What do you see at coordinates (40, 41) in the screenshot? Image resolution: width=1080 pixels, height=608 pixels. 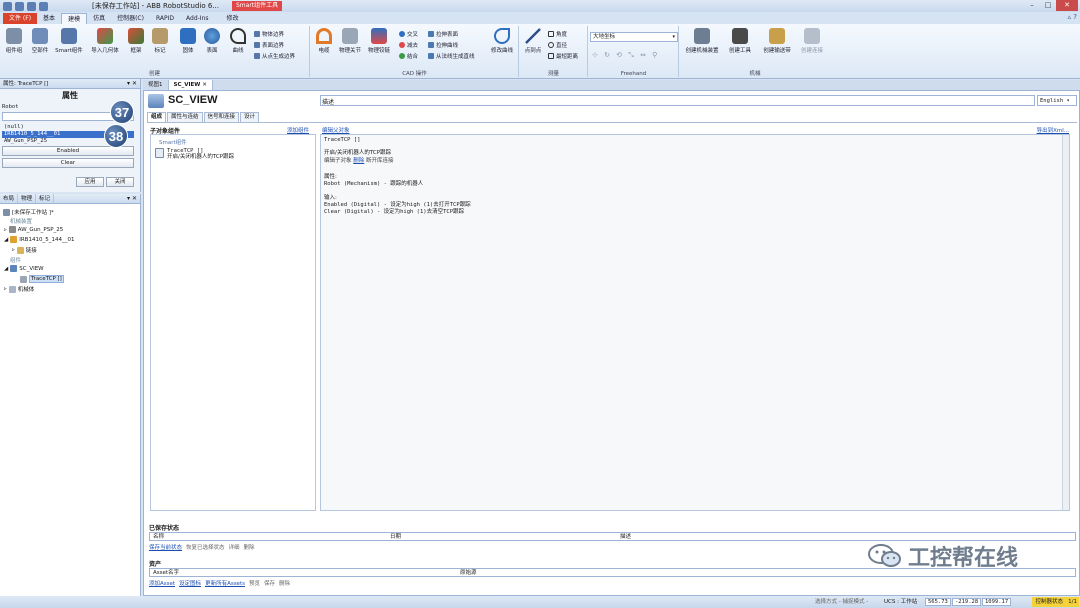 I see `empty-part-button: 空部件` at bounding box center [40, 41].